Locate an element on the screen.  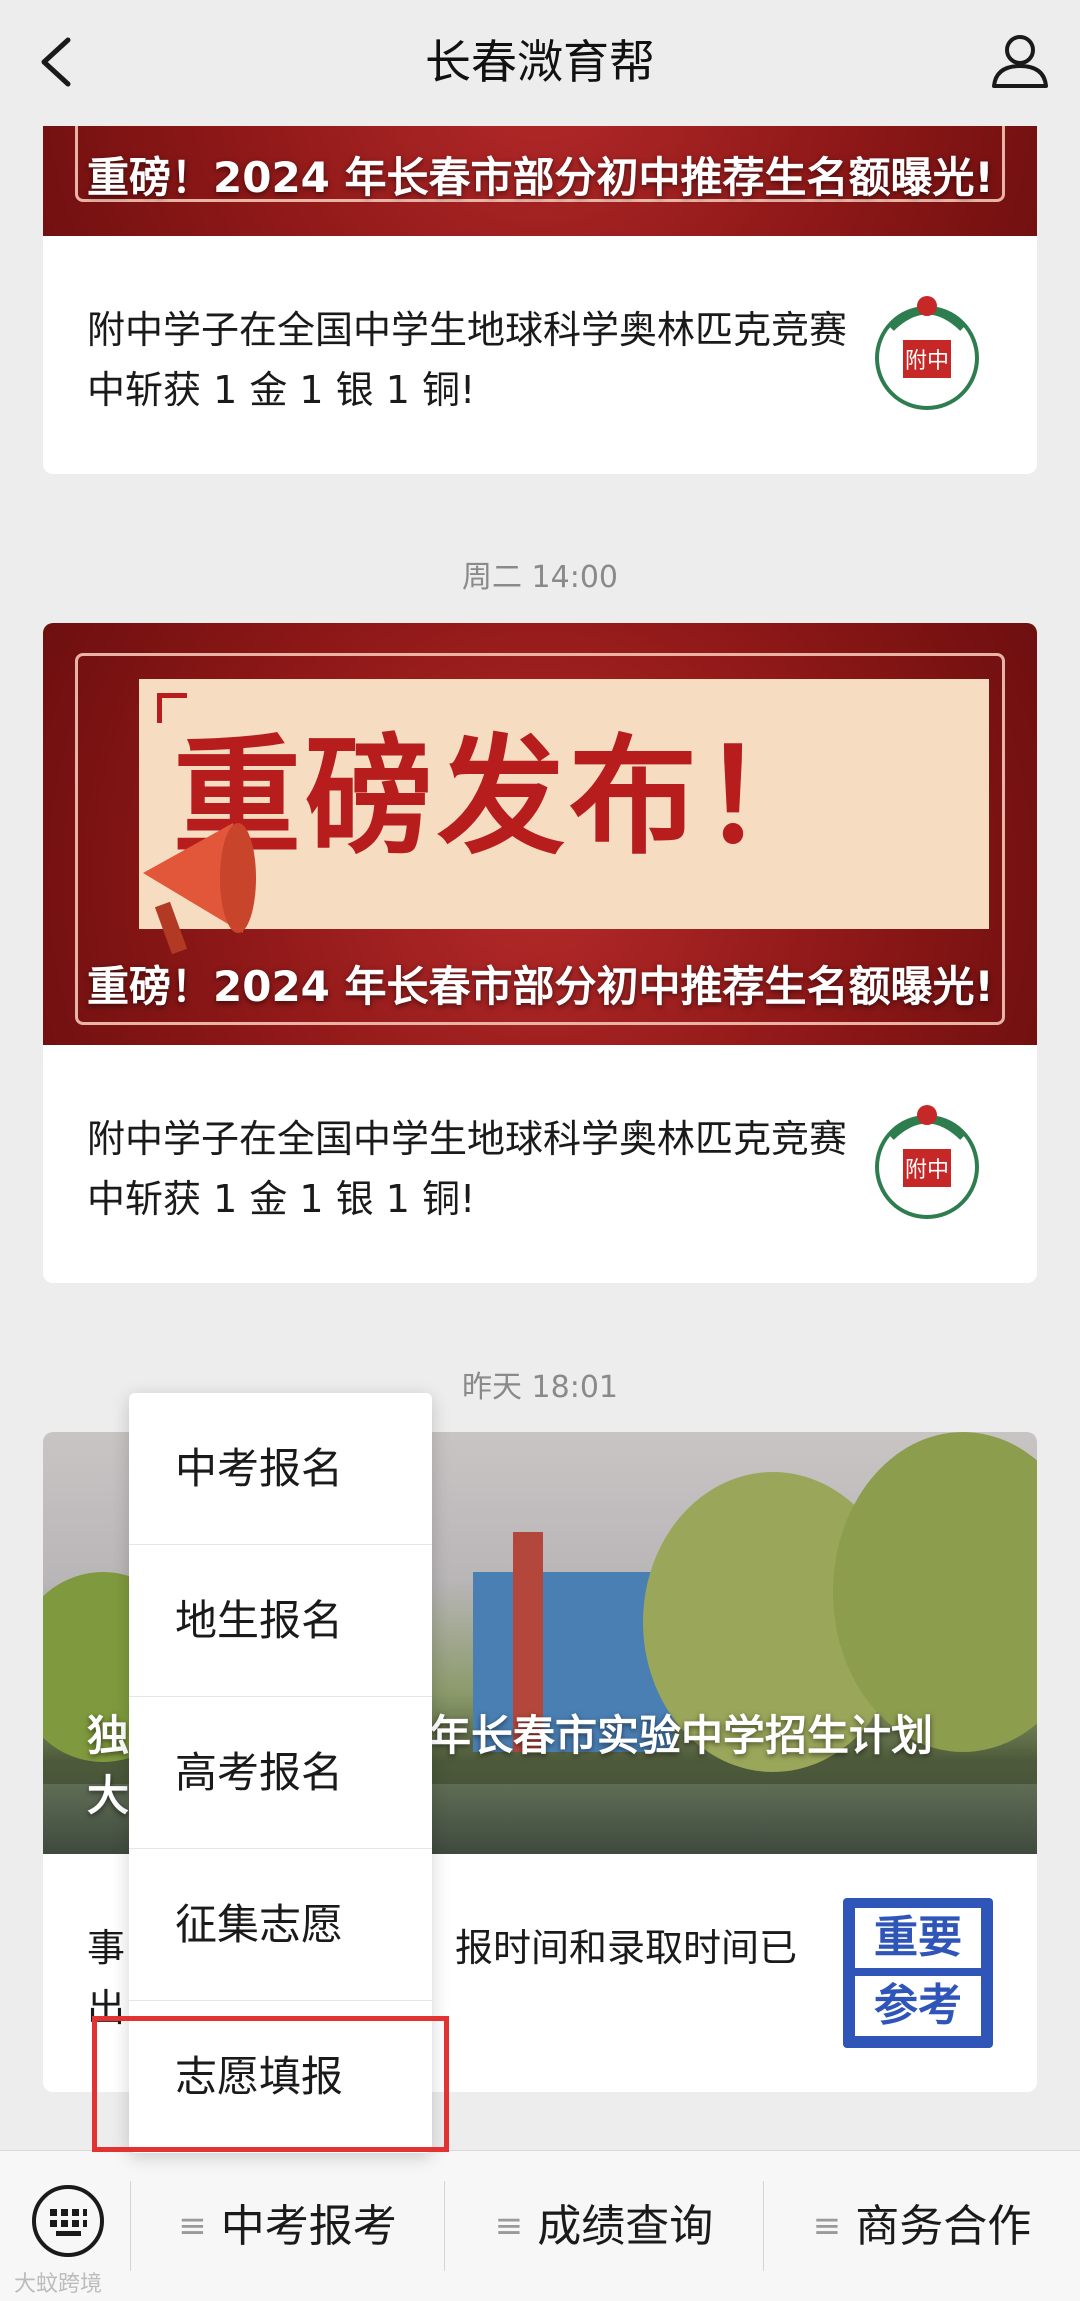
keyboard-icon is located at coordinates (68, 2221).